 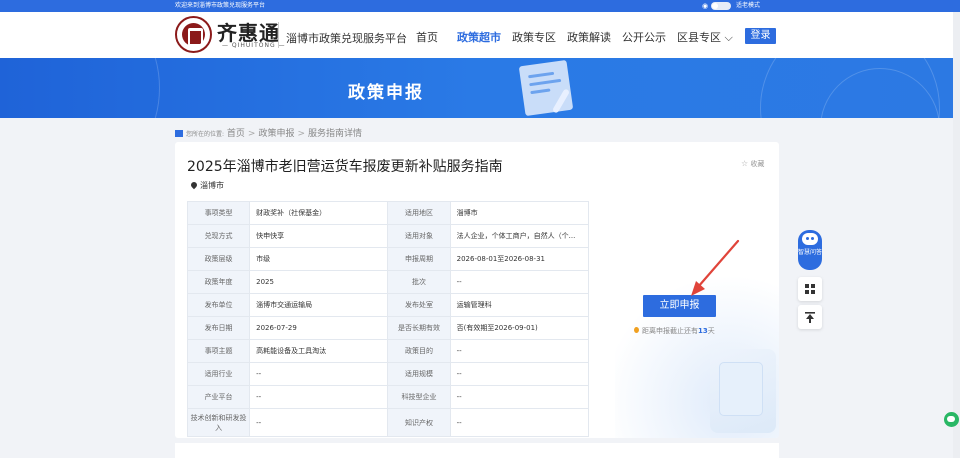 I want to click on info-value: 快申快享, so click(x=319, y=236).